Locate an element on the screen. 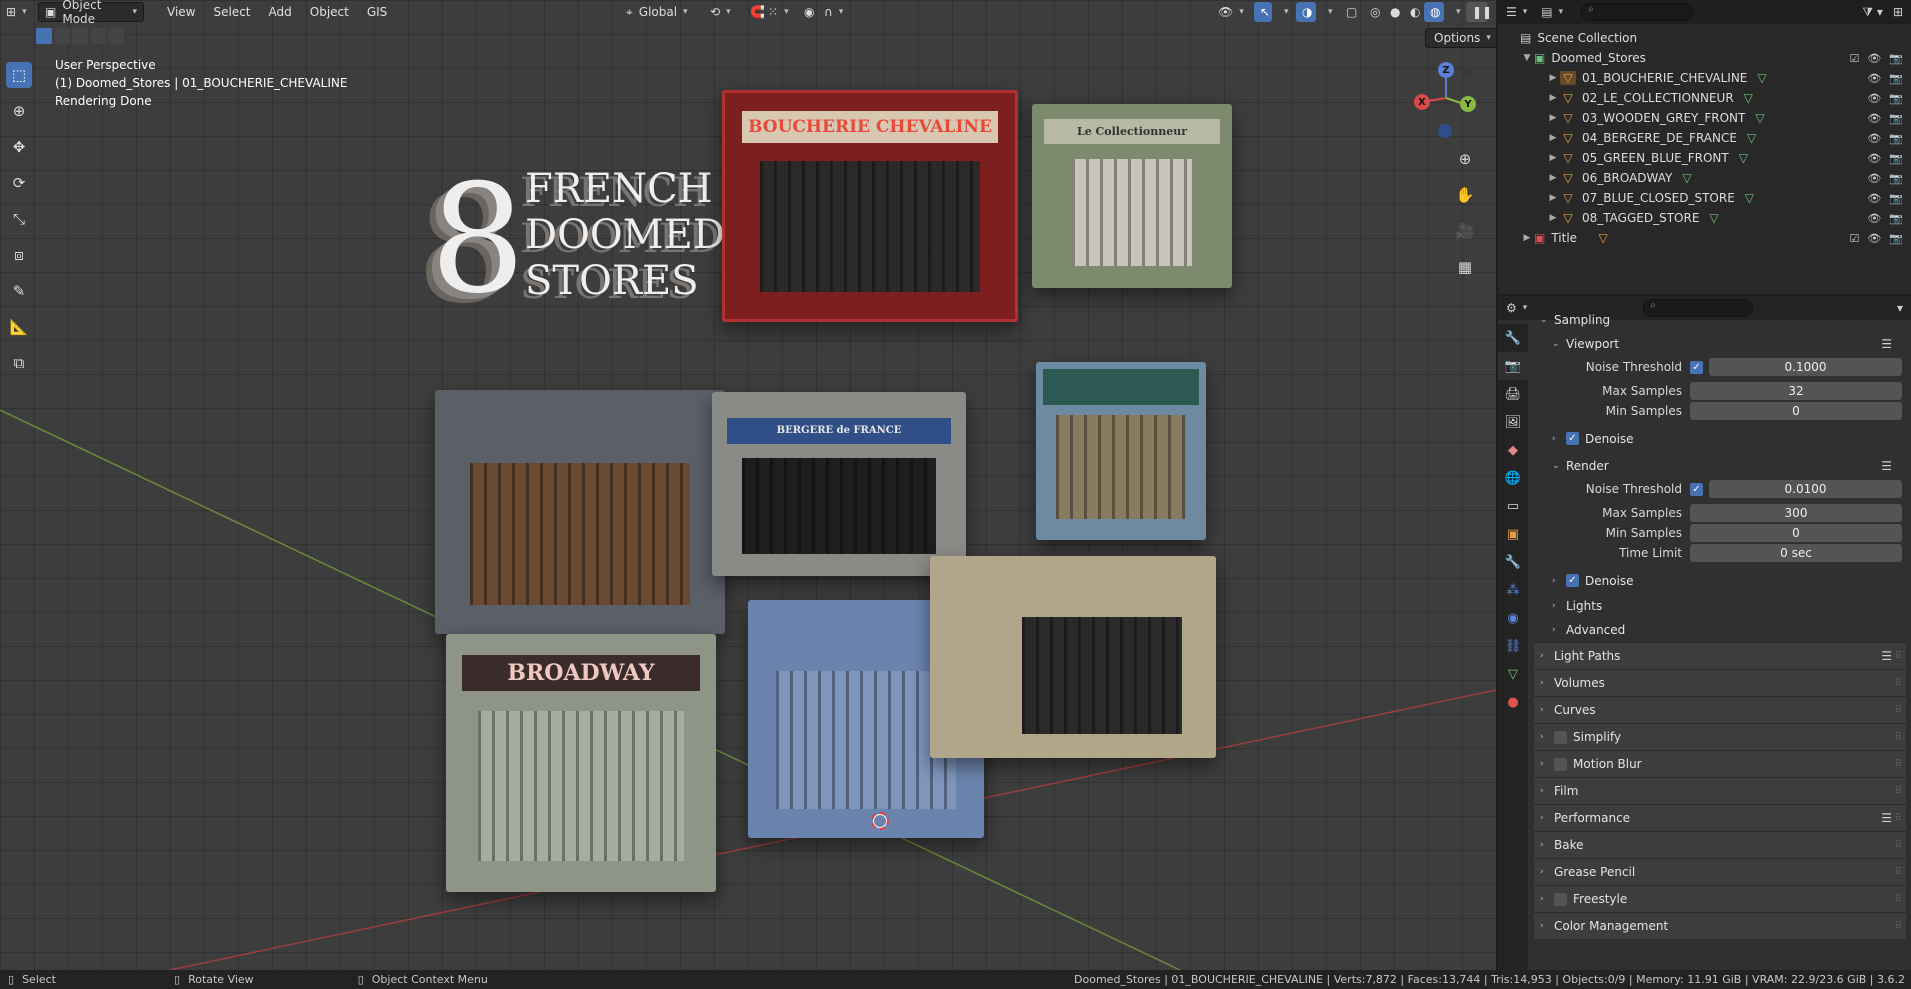  section-volumes: › Volumes ⠿ is located at coordinates (1720, 682).